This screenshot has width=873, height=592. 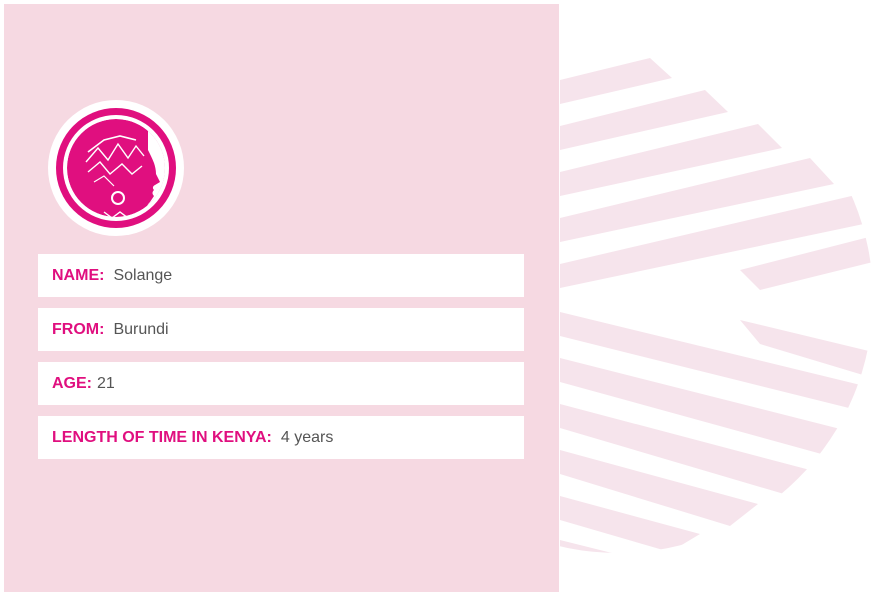 What do you see at coordinates (72, 383) in the screenshot?
I see `age-label: AGE:` at bounding box center [72, 383].